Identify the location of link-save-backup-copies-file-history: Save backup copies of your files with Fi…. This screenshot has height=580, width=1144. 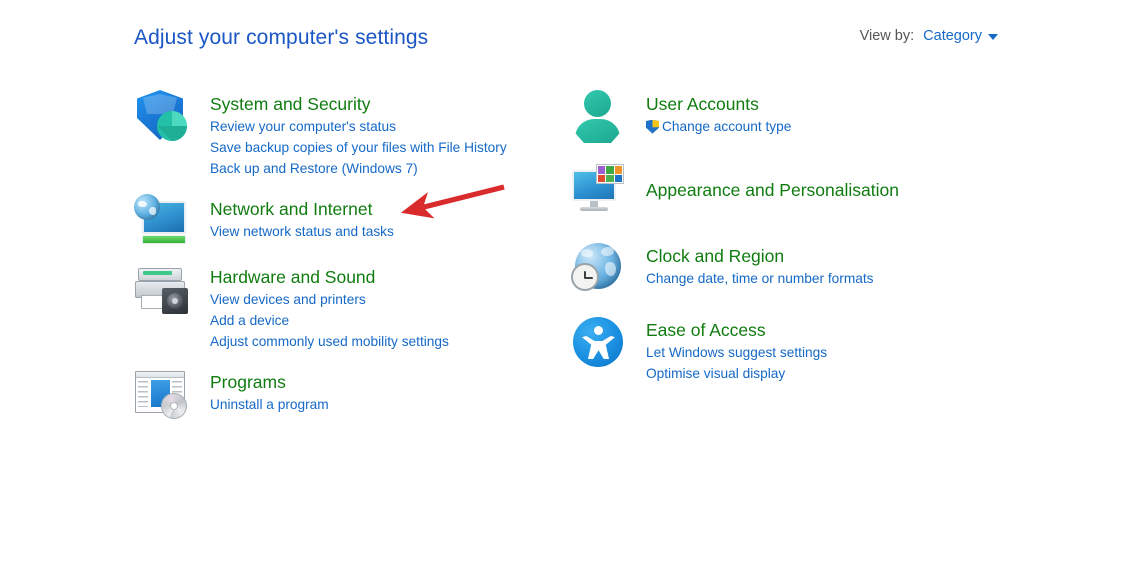
(358, 147).